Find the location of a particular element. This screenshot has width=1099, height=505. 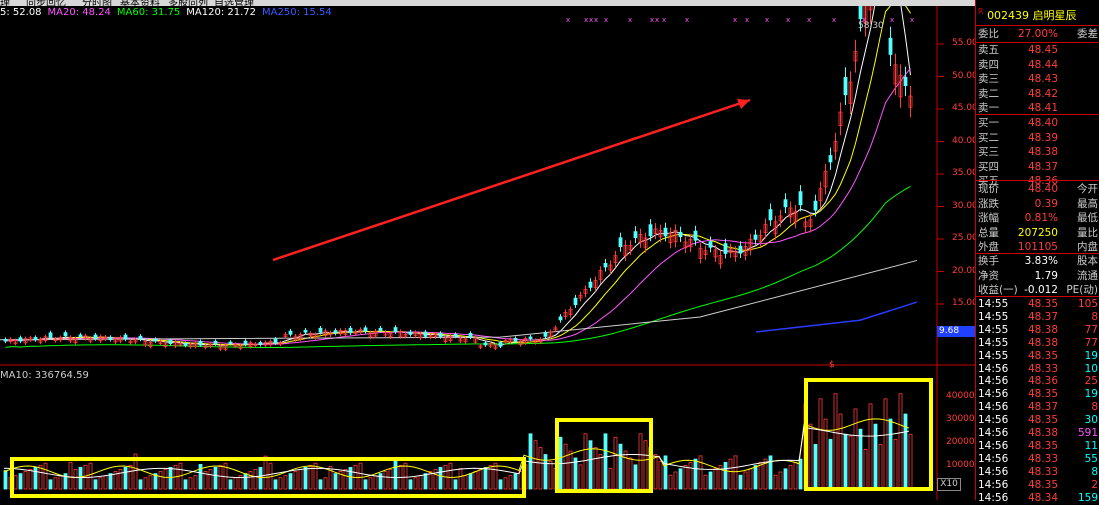

ask-label: 卖二 is located at coordinates (988, 93).